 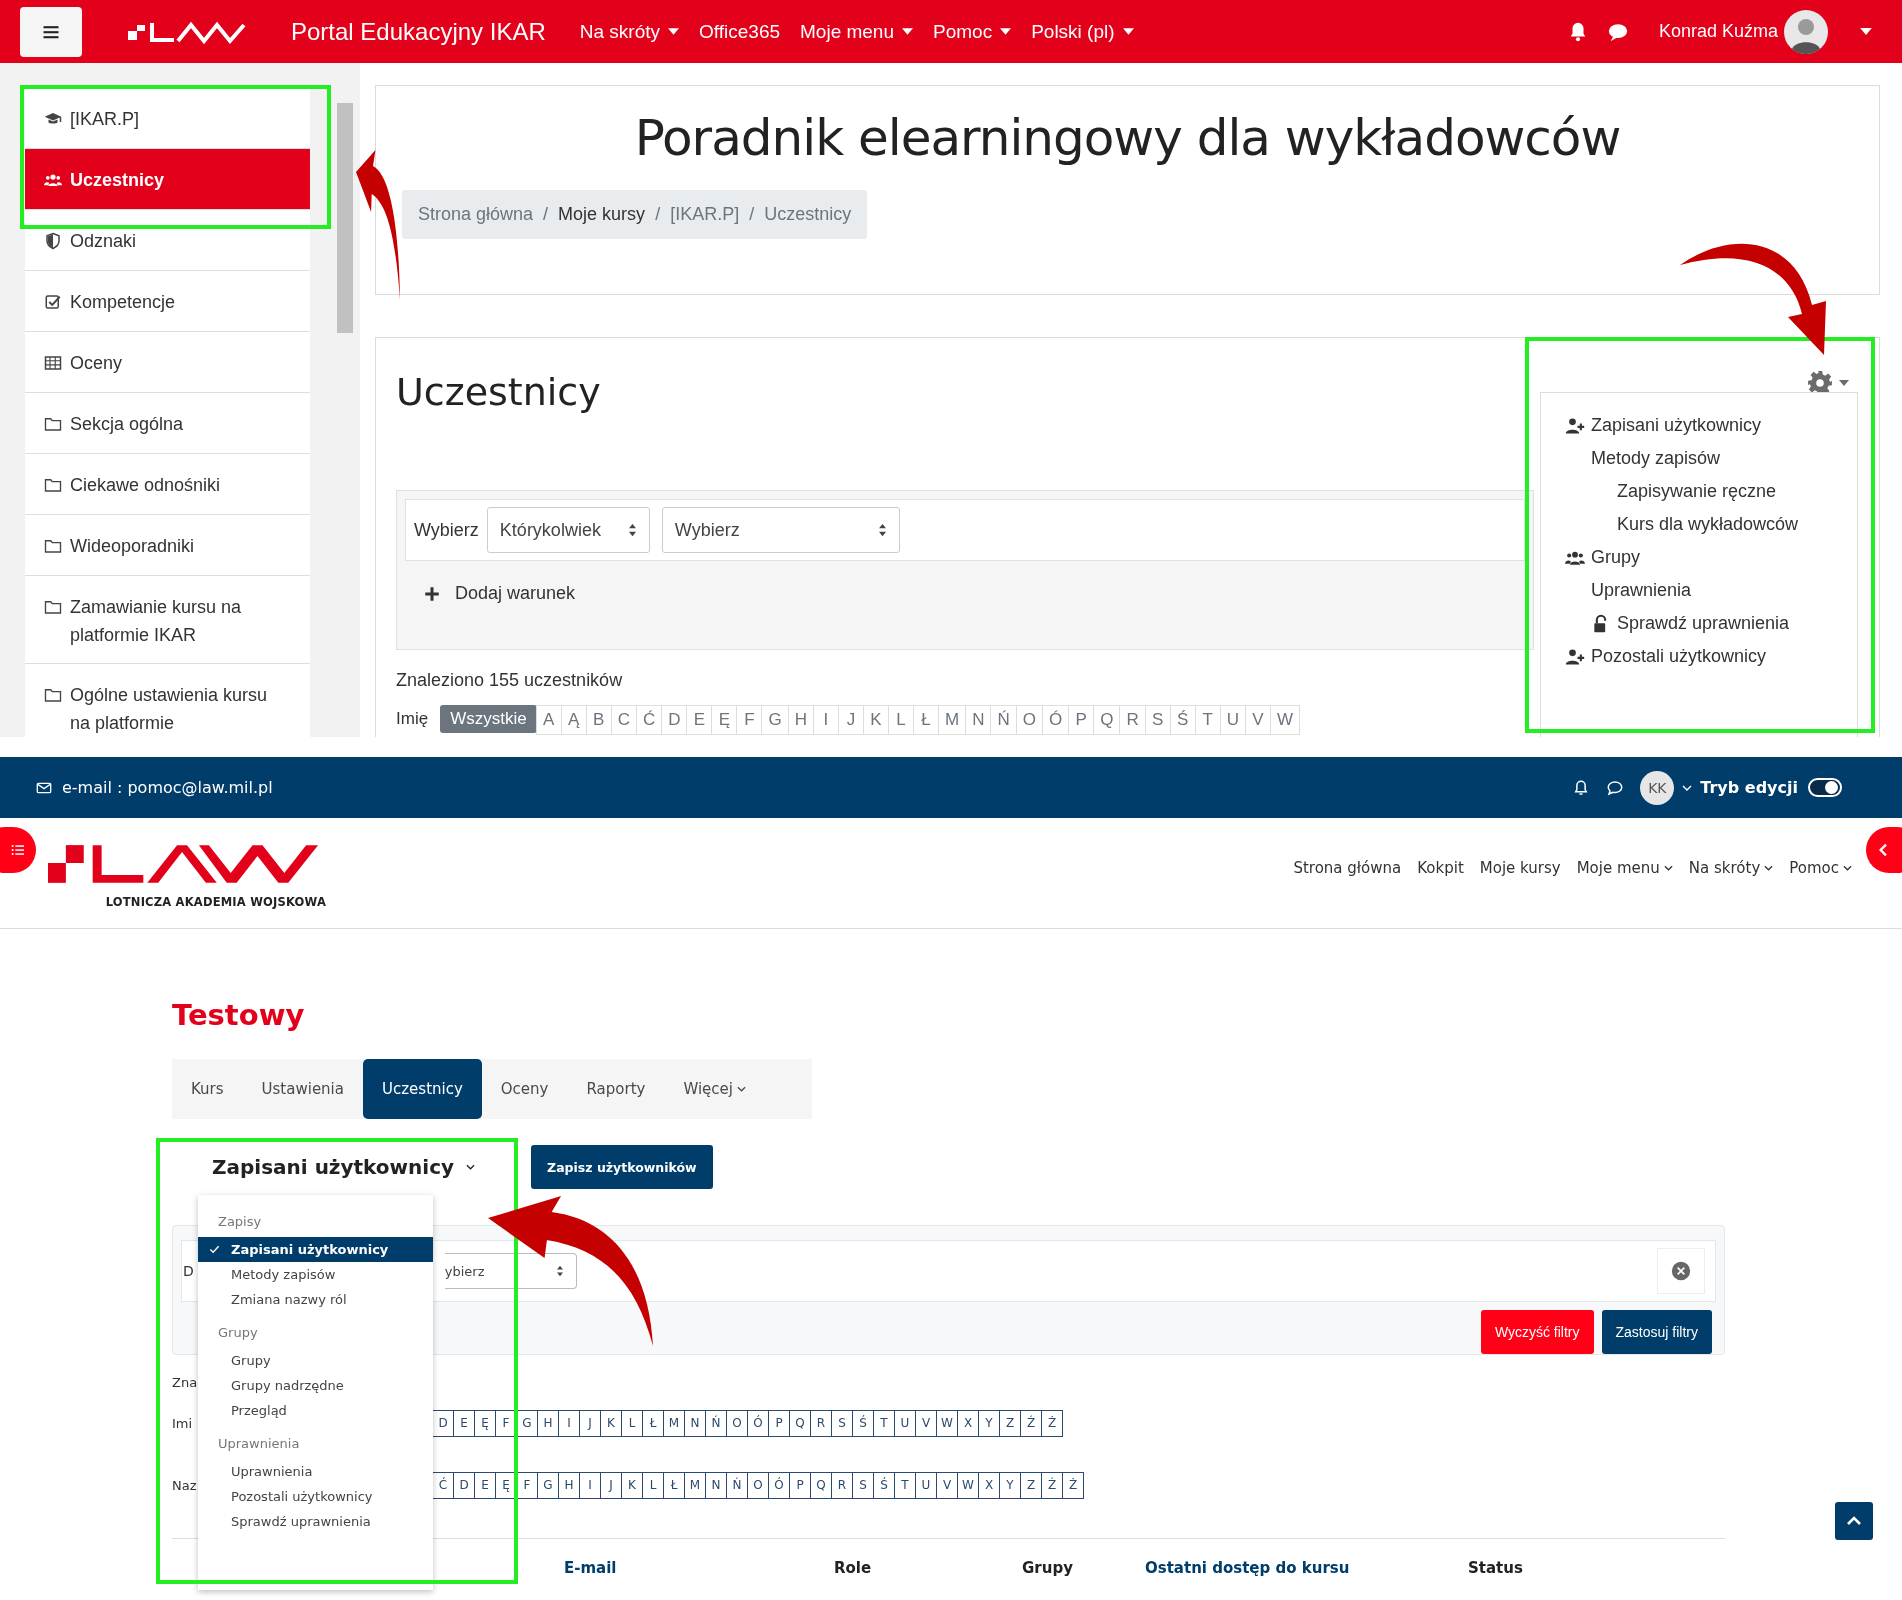 What do you see at coordinates (154, 787) in the screenshot?
I see `email-link: e-mail : pomoc@law.mil.pl` at bounding box center [154, 787].